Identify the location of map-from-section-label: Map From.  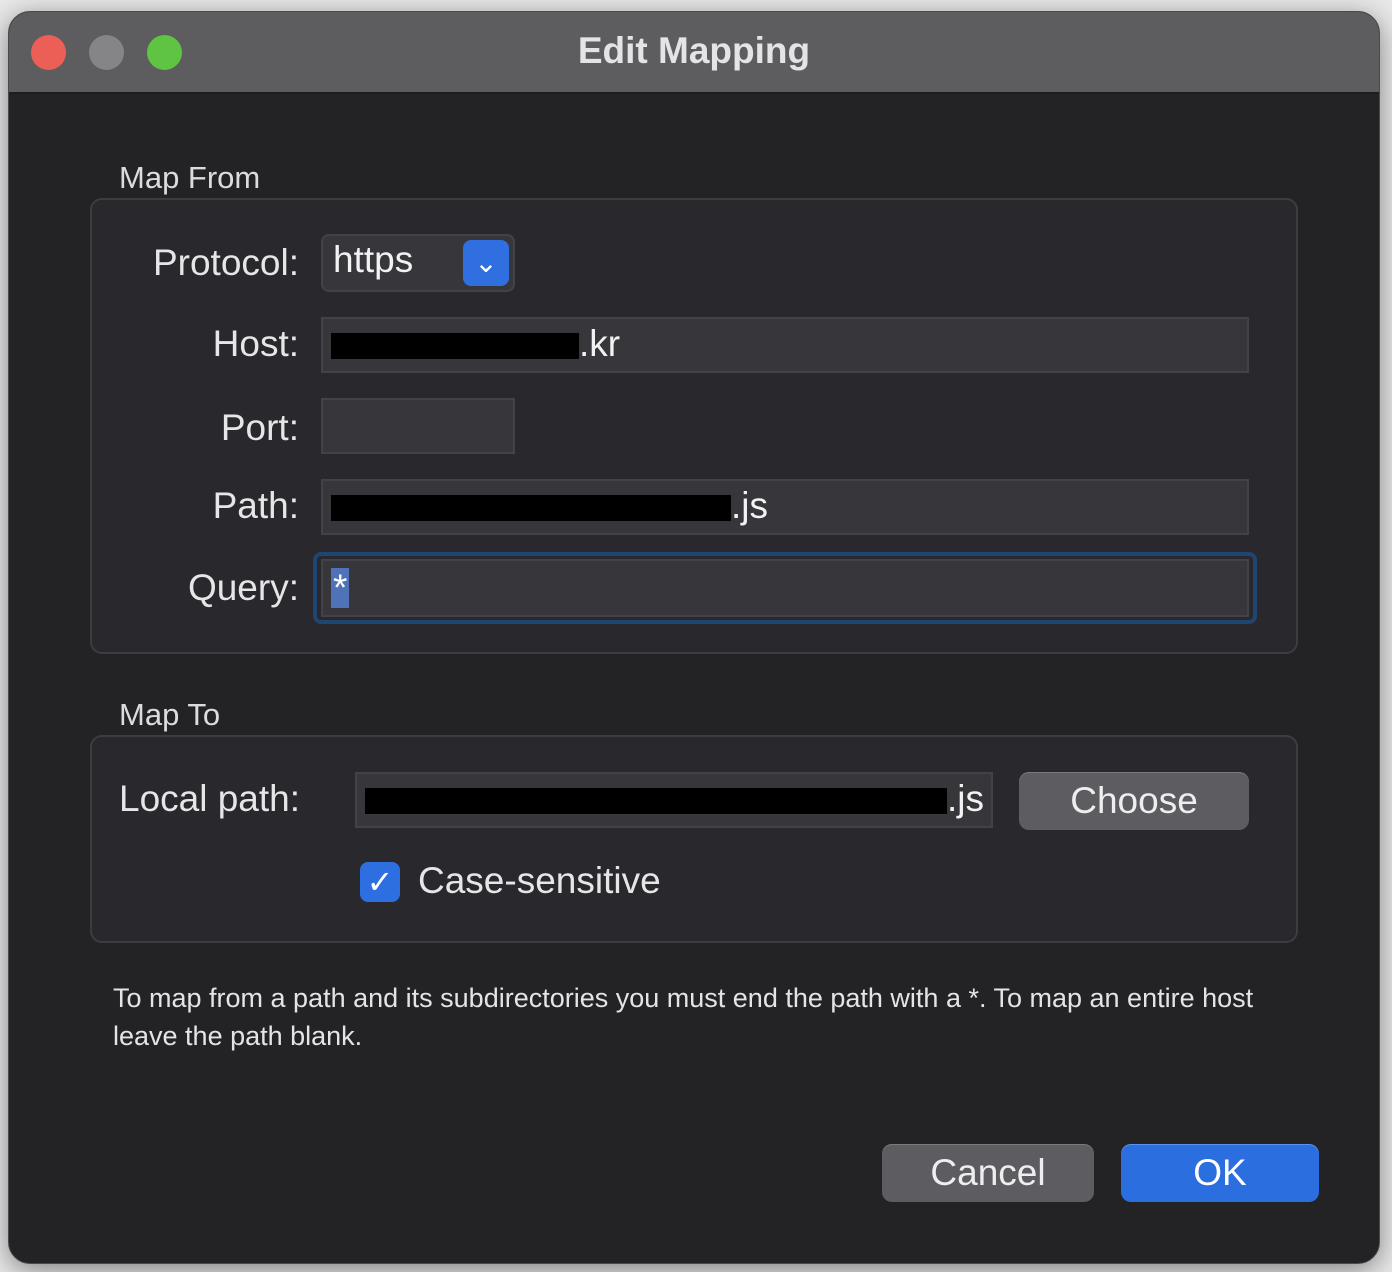
(190, 177).